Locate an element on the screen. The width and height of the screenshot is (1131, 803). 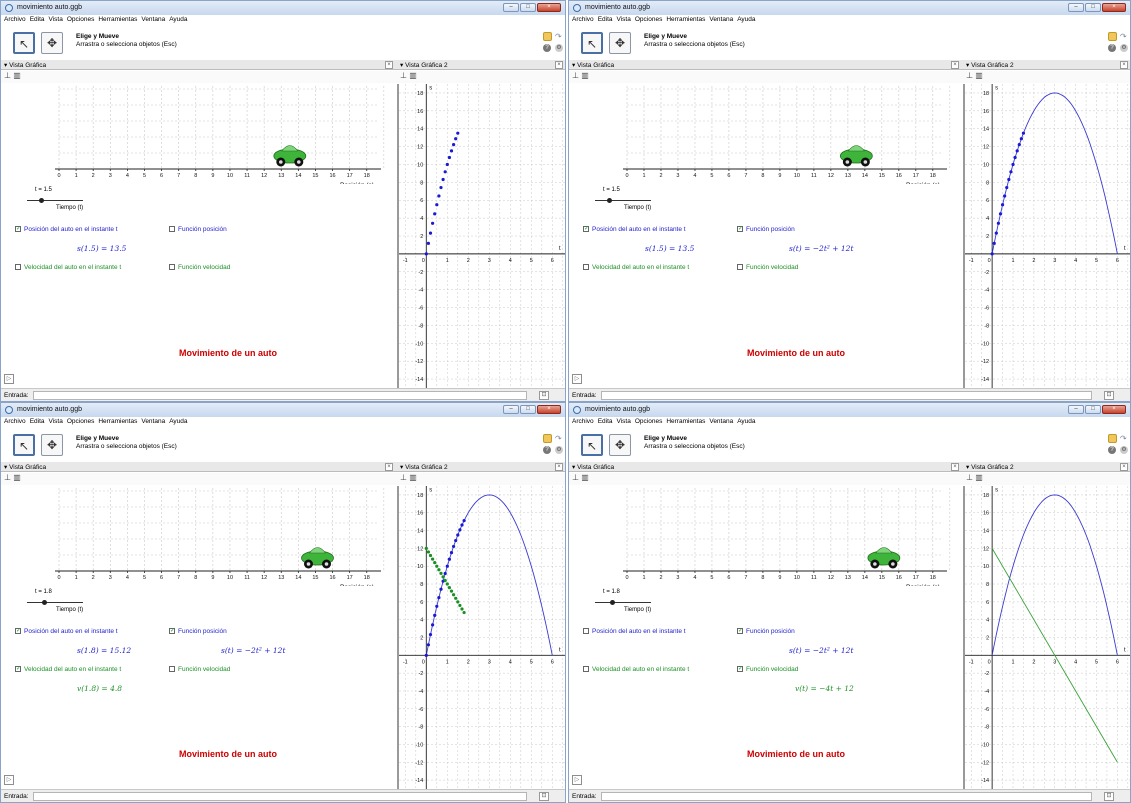
checkbox-velocity: ✓ Velocidad del auto en el instante t is located at coordinates (68, 670).